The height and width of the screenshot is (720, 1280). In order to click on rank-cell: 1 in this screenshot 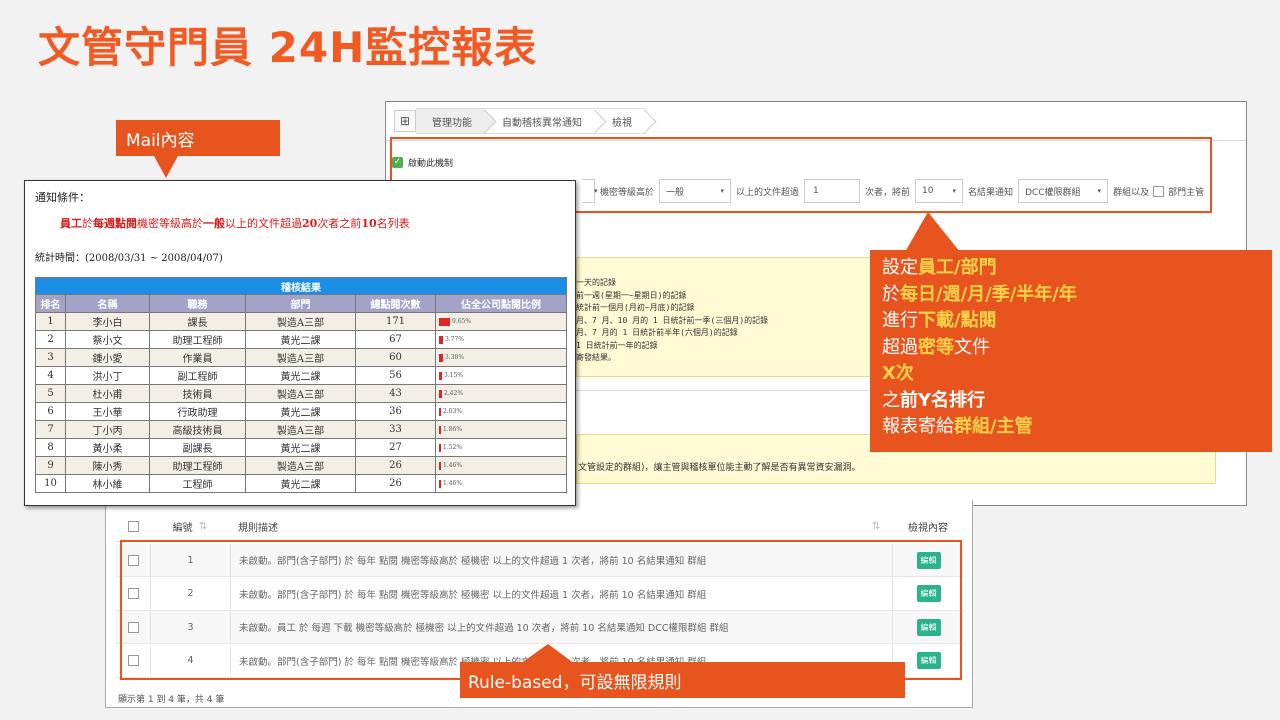, I will do `click(50, 321)`.